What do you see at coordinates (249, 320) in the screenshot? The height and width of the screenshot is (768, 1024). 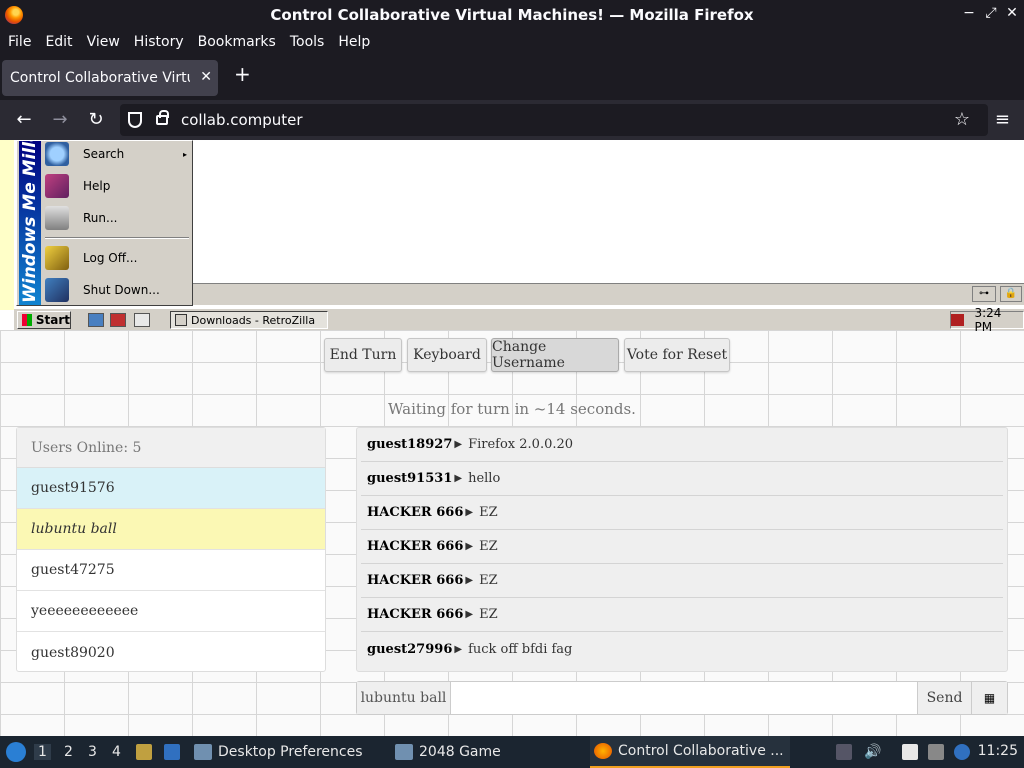 I see `vm-task-downloads: Downloads - RetroZilla` at bounding box center [249, 320].